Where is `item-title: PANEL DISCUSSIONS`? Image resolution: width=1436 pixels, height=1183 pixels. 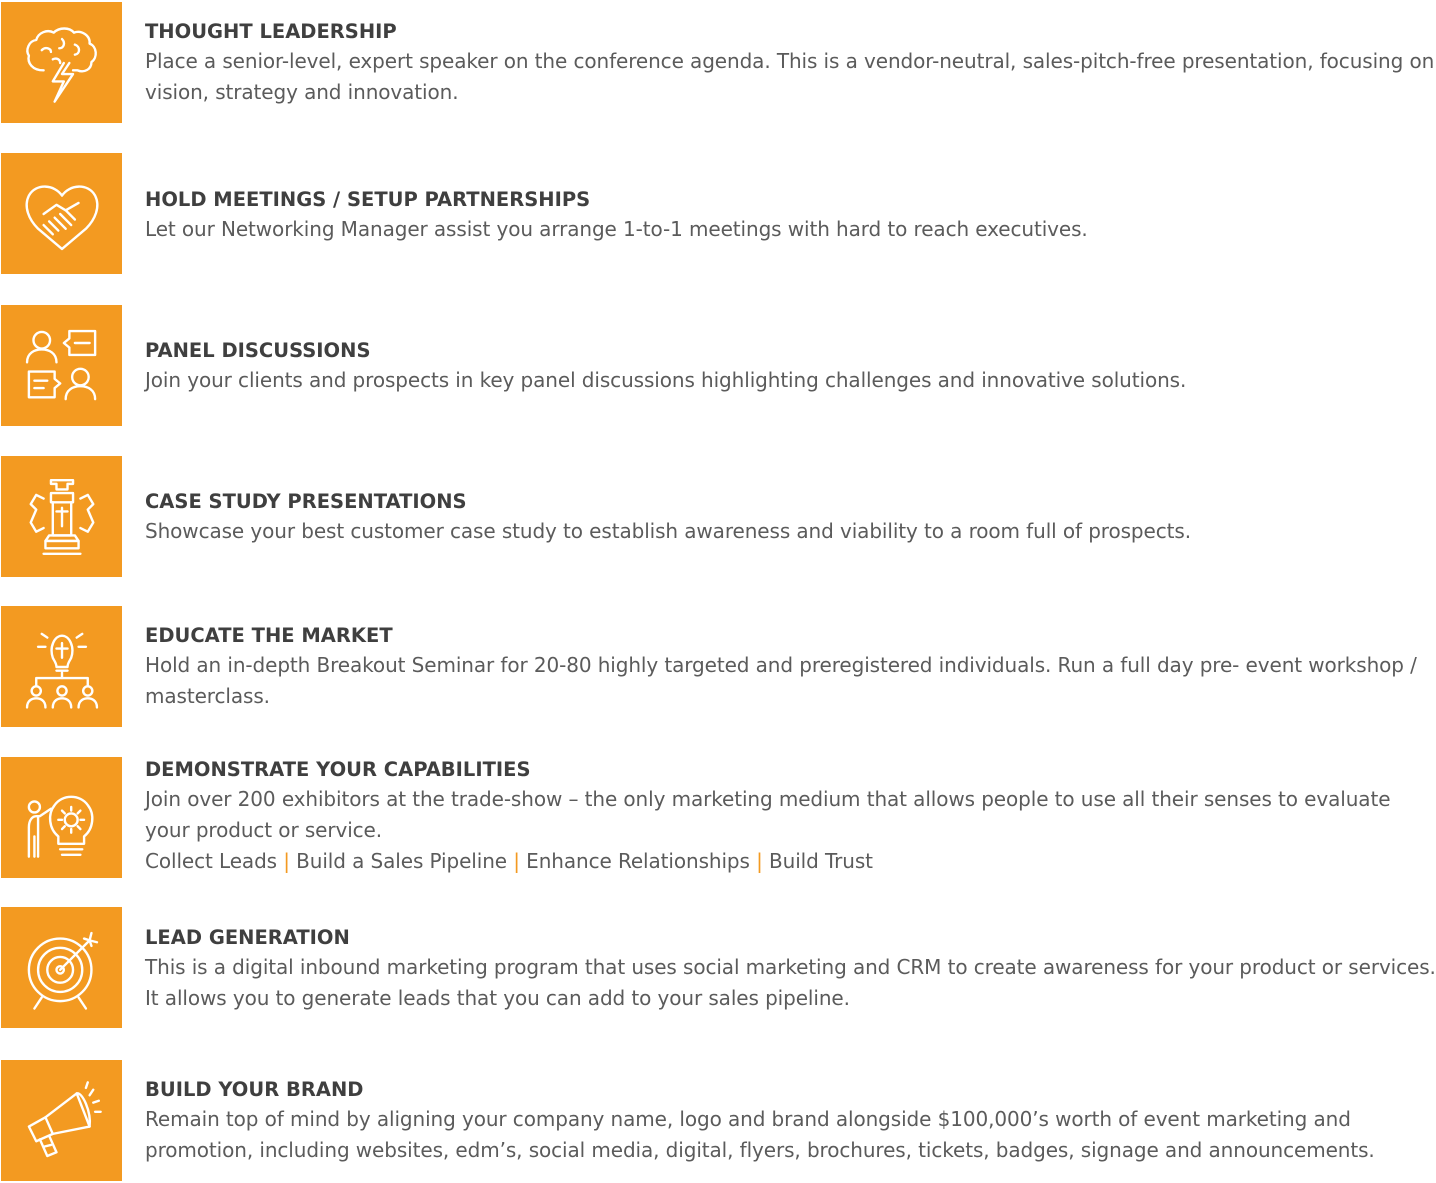
item-title: PANEL DISCUSSIONS is located at coordinates (258, 350).